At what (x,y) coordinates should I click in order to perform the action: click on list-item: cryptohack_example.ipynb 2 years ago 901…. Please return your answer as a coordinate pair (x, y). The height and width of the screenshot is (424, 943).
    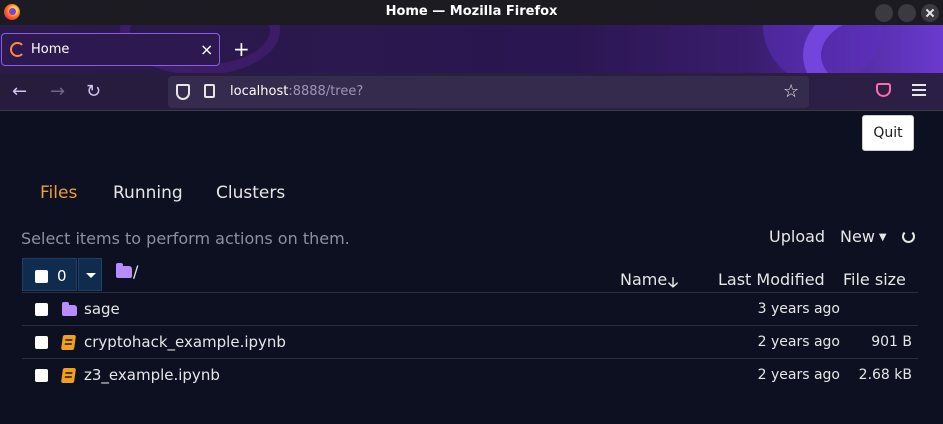
    Looking at the image, I should click on (470, 341).